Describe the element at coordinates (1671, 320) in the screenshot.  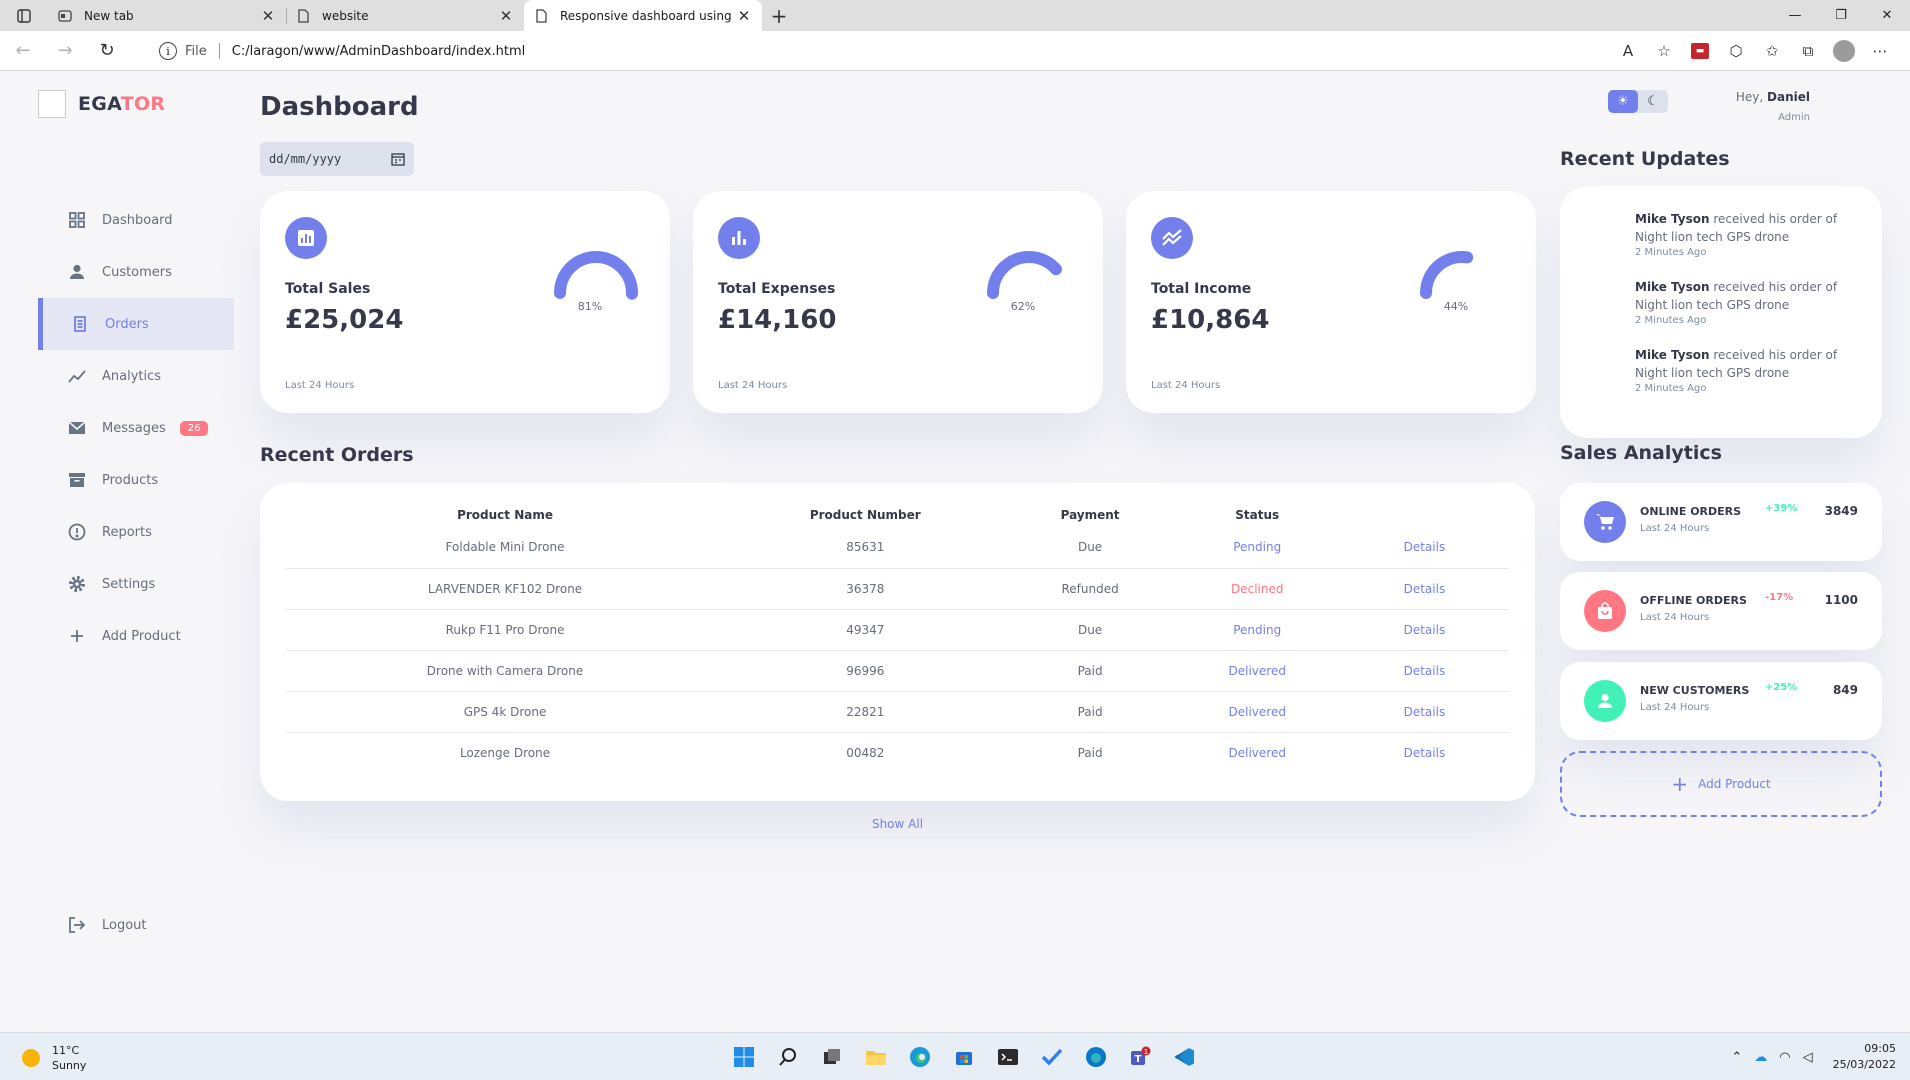
I see `update-time: 2 Minutes Ago` at that location.